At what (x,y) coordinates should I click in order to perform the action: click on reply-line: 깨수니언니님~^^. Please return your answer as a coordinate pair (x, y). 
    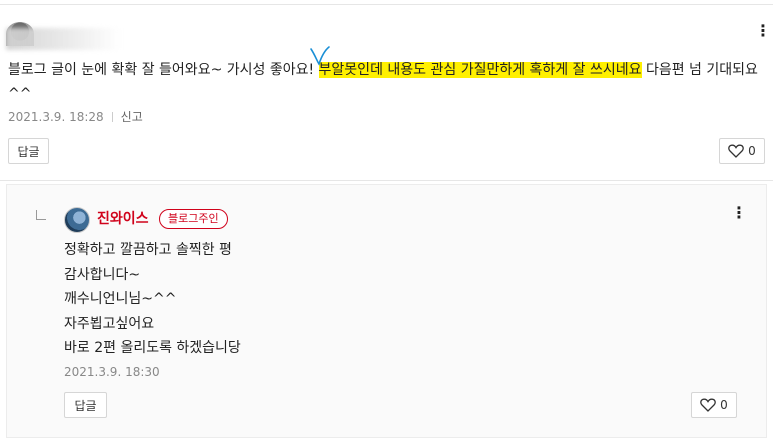
    Looking at the image, I should click on (120, 299).